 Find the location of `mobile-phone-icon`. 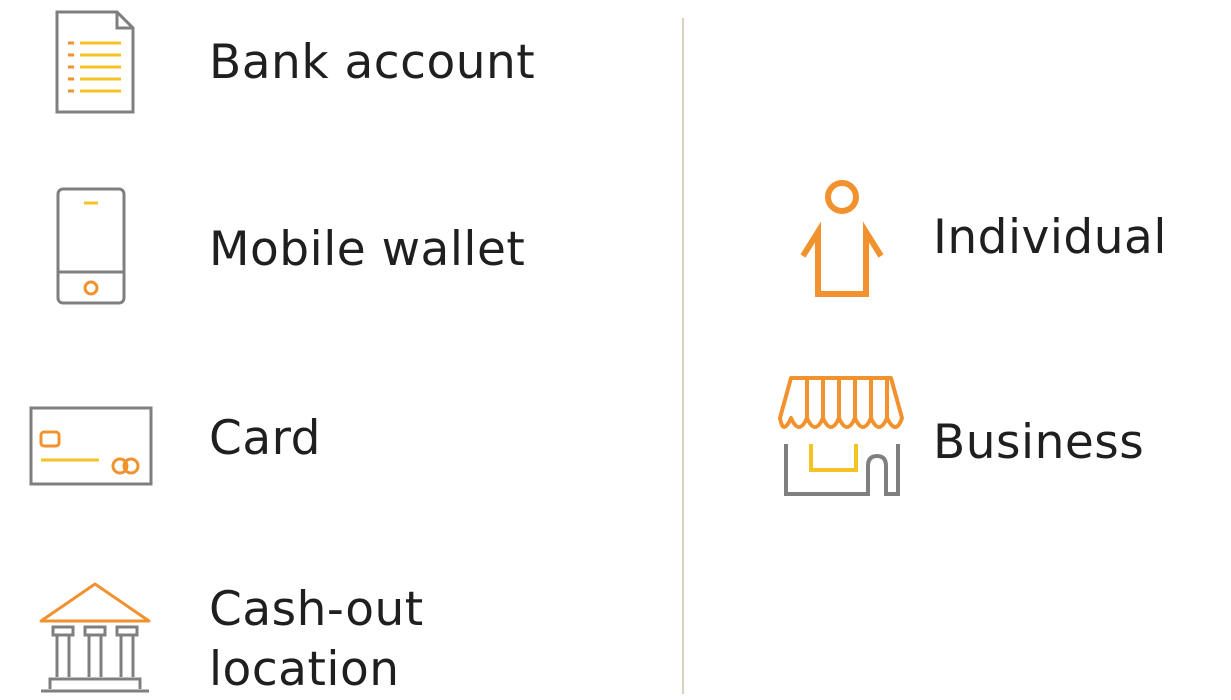

mobile-phone-icon is located at coordinates (91, 246).